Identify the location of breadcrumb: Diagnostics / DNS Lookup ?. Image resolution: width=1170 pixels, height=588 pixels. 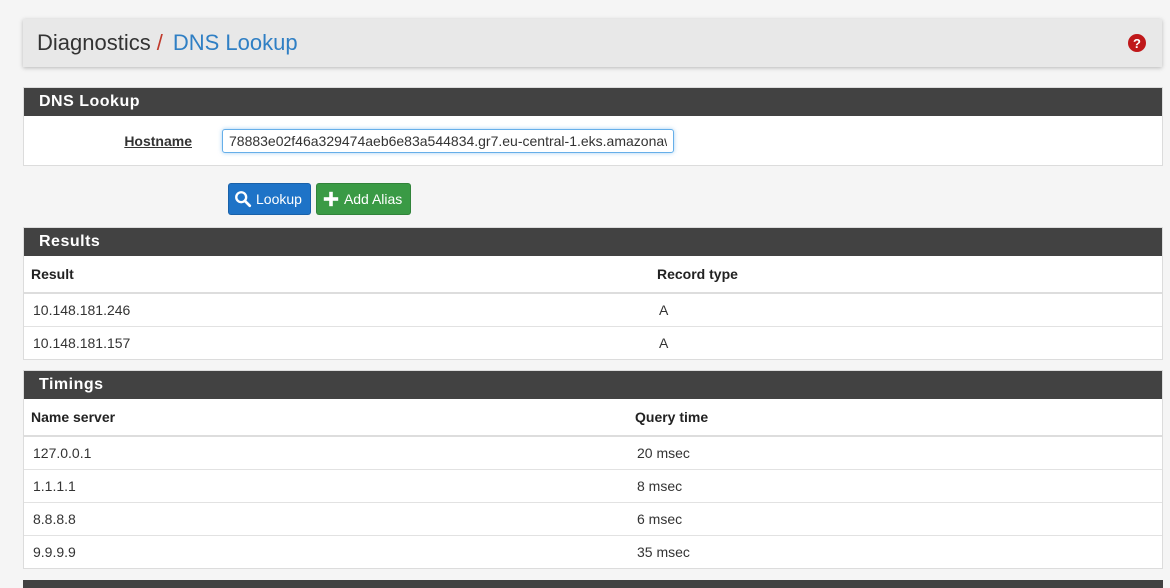
(592, 43).